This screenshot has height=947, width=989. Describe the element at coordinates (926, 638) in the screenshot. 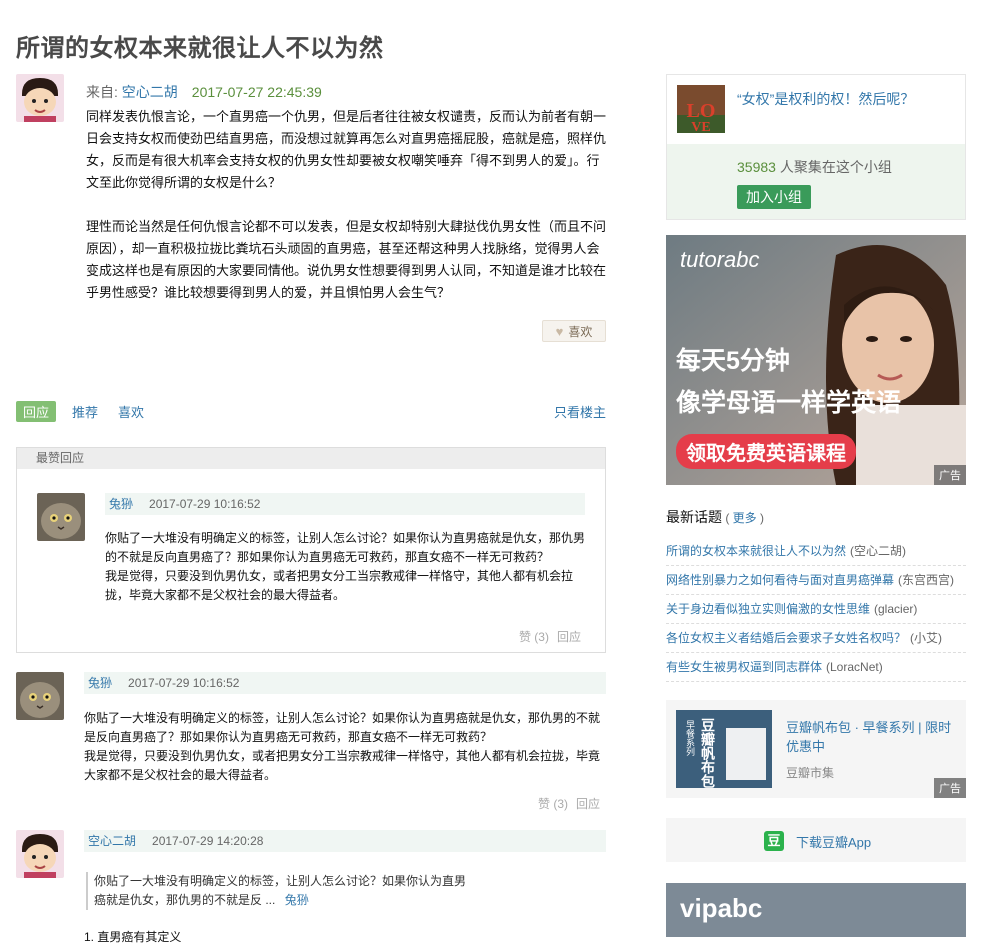

I see `topic-author: (小艾)` at that location.